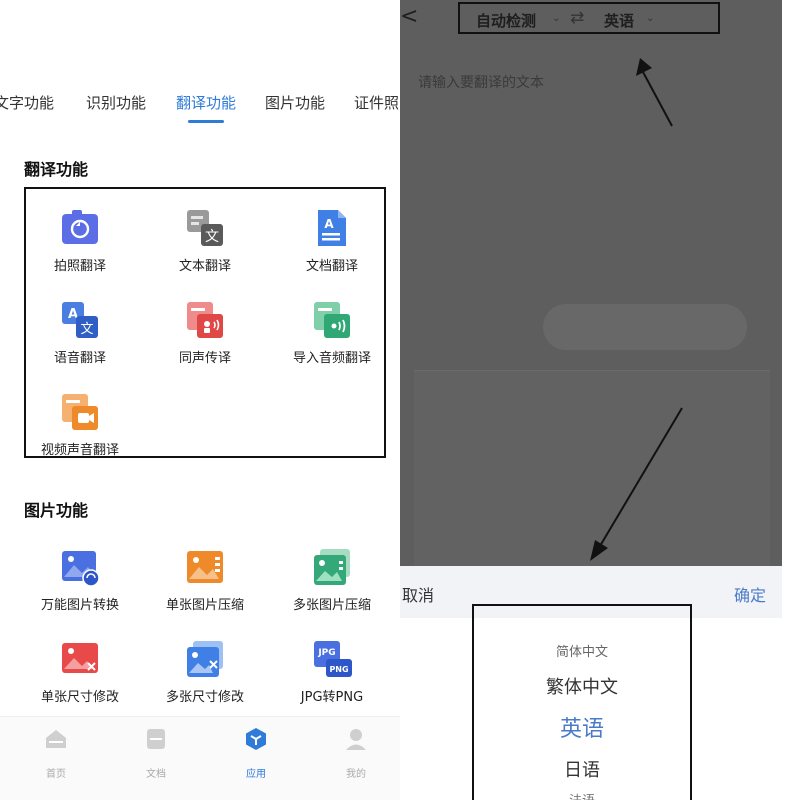 This screenshot has width=800, height=800. What do you see at coordinates (204, 605) in the screenshot?
I see `single-image-compress-label: 单张图片压缩` at bounding box center [204, 605].